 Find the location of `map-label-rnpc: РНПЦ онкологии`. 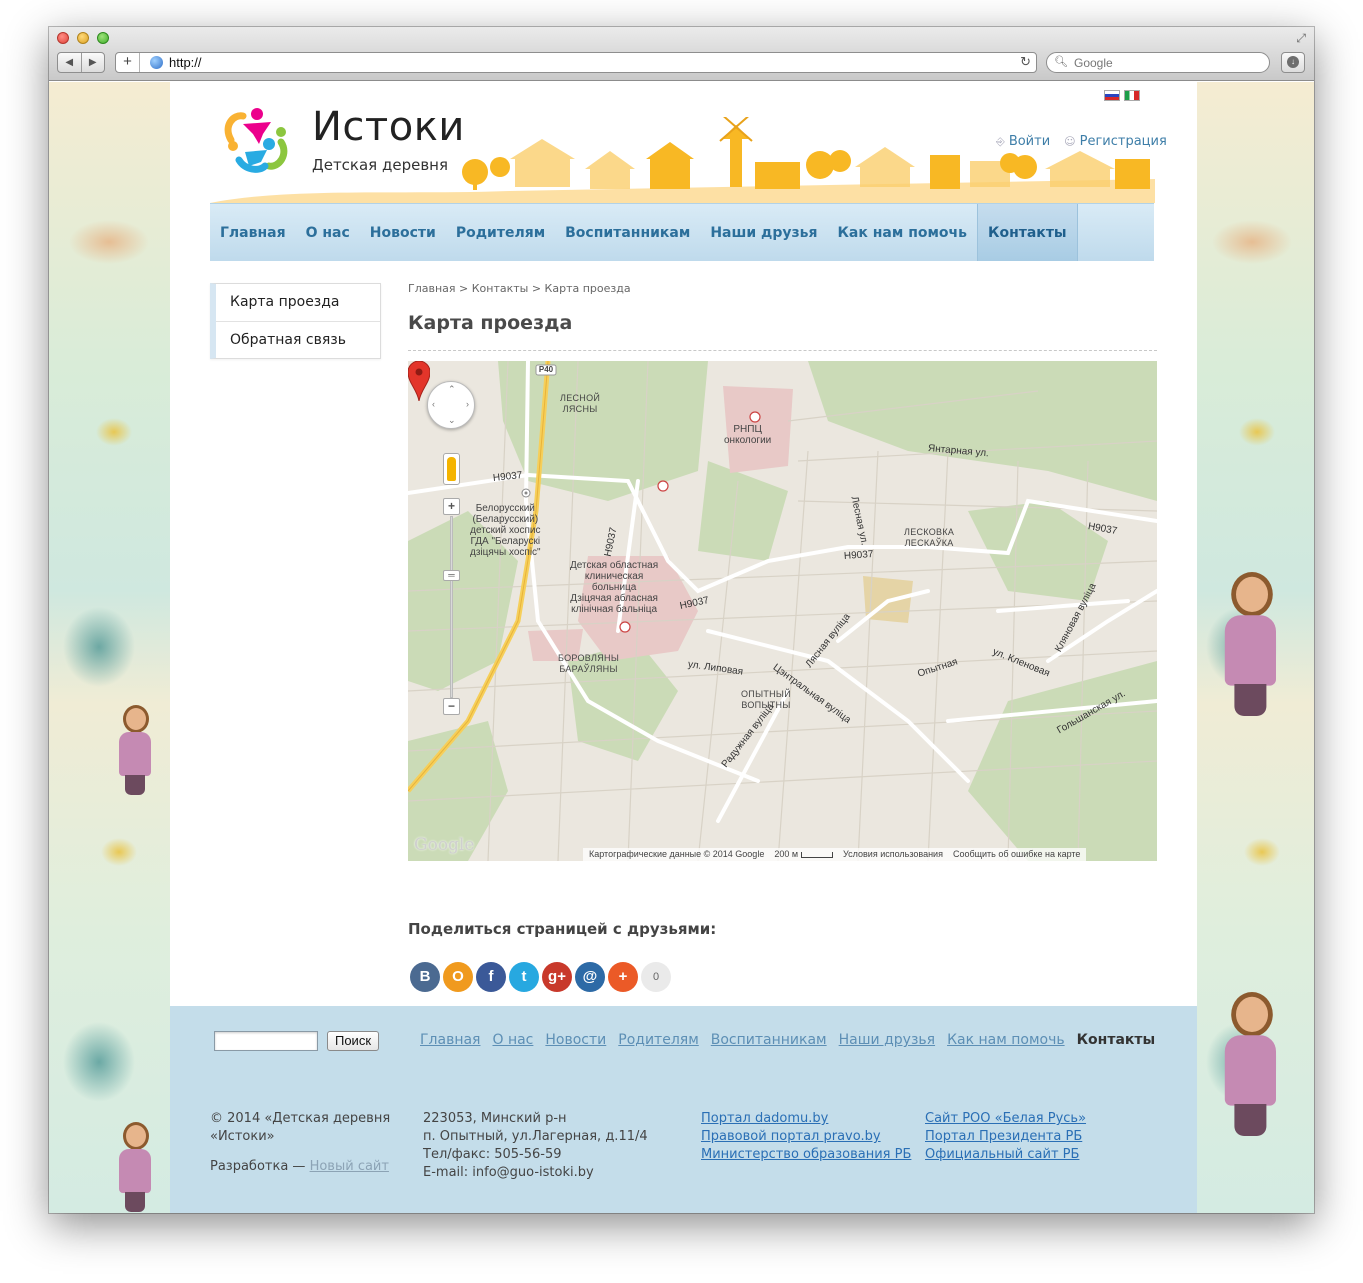

map-label-rnpc: РНПЦ онкологии is located at coordinates (748, 435).